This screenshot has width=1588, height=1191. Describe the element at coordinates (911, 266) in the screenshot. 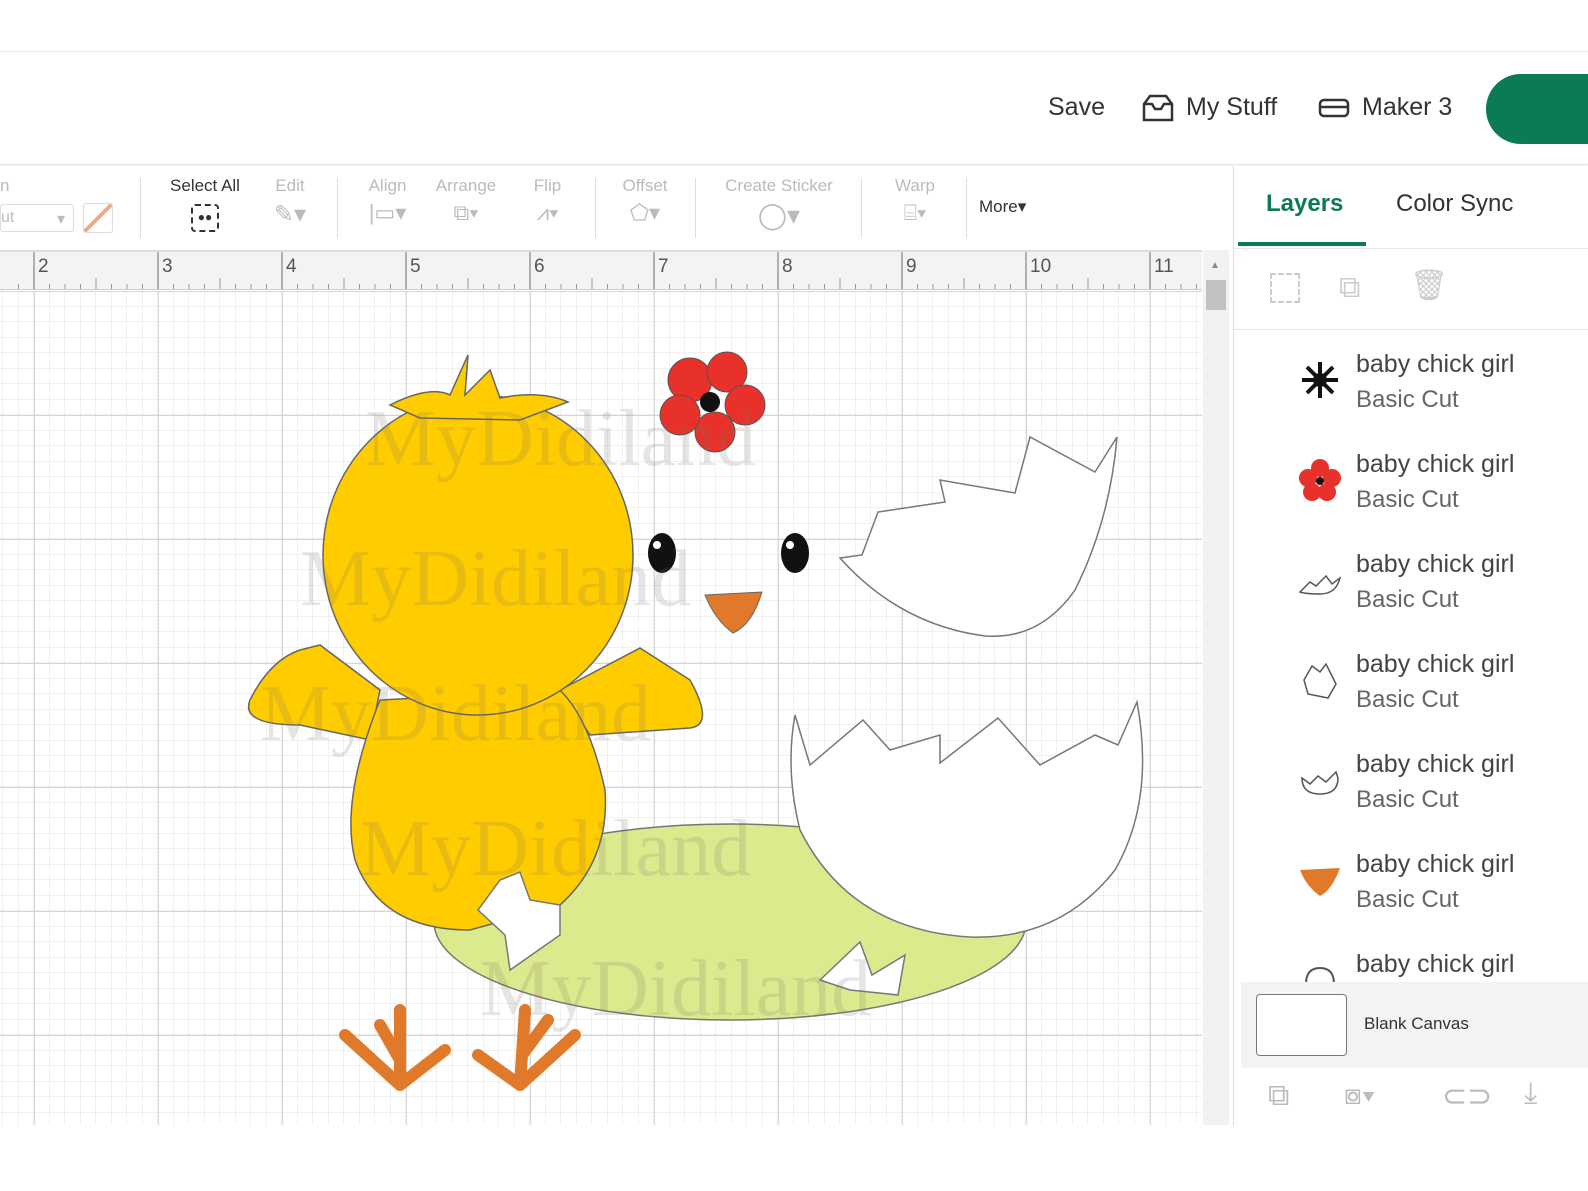

I see `ruler-label: 9` at that location.